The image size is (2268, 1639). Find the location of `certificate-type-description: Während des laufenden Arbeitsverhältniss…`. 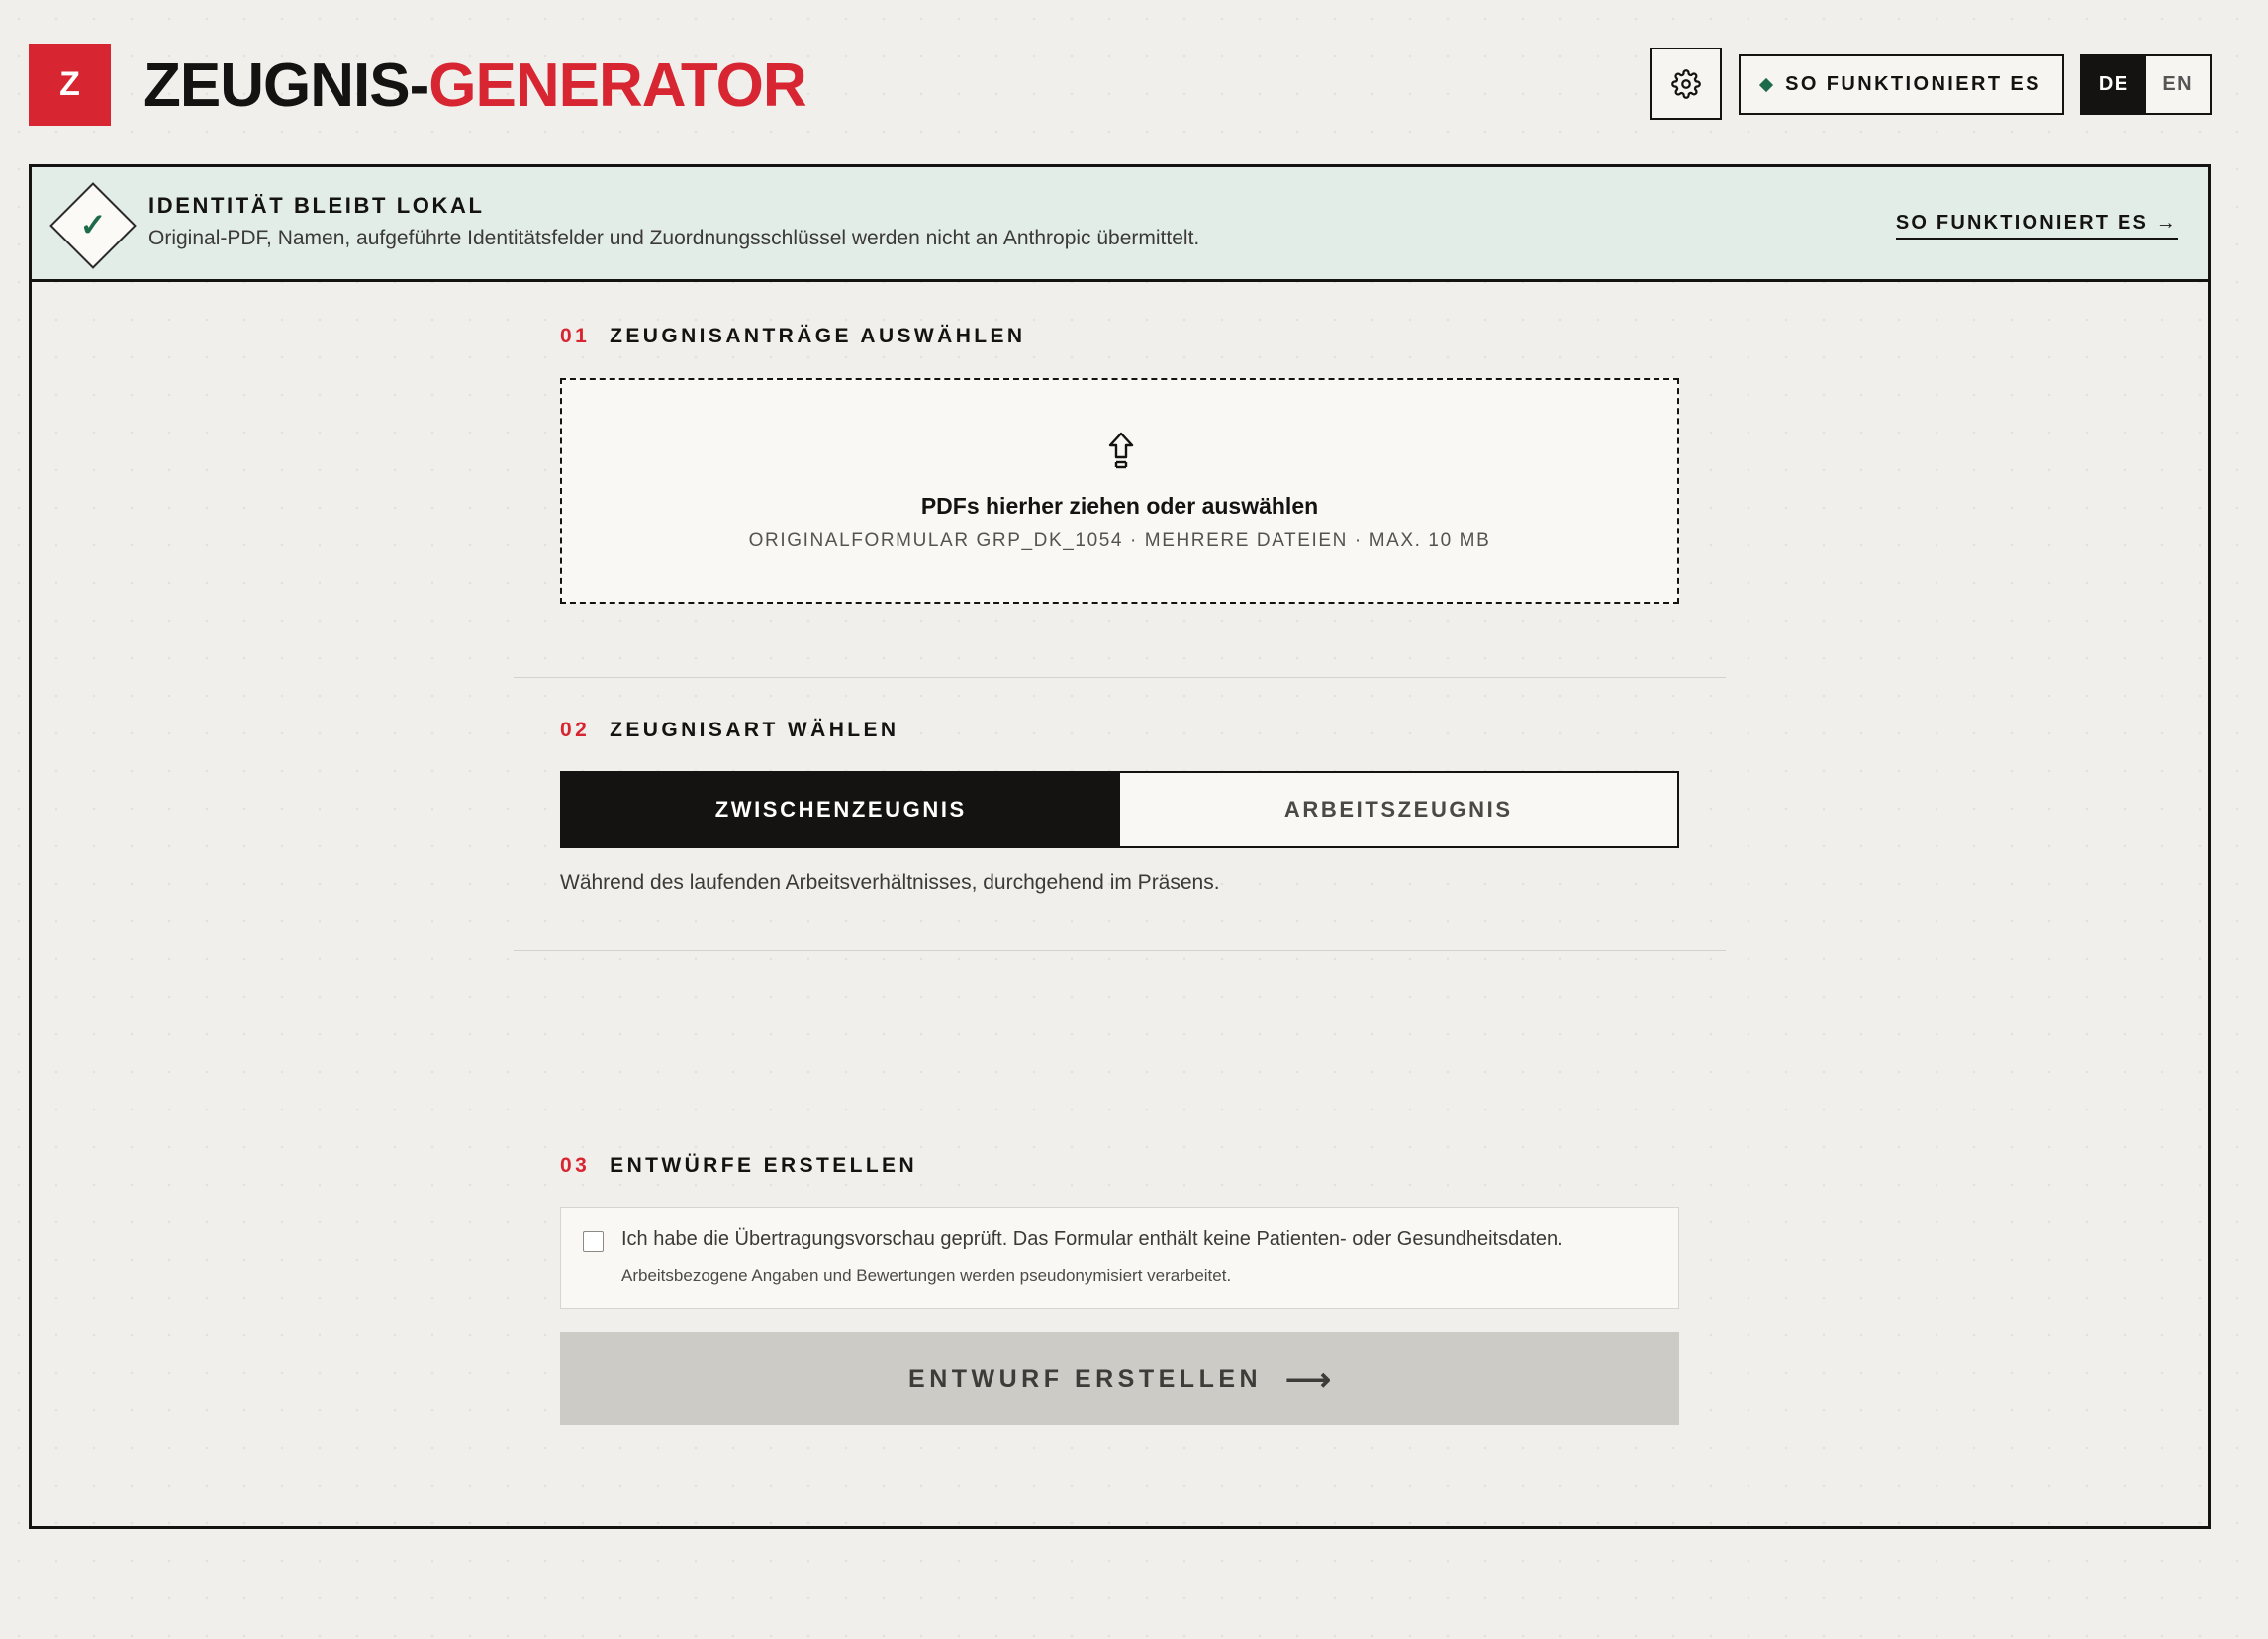

certificate-type-description: Während des laufenden Arbeitsverhältniss… is located at coordinates (890, 882).